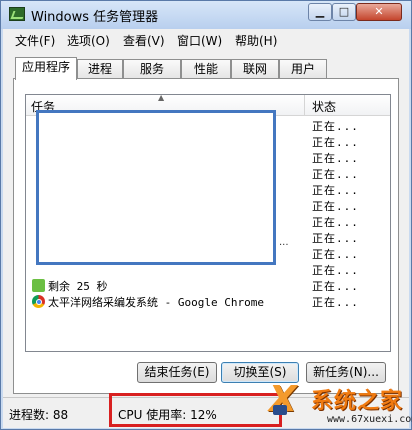 The image size is (412, 430). Describe the element at coordinates (348, 105) in the screenshot. I see `column-header-status: 状态` at that location.